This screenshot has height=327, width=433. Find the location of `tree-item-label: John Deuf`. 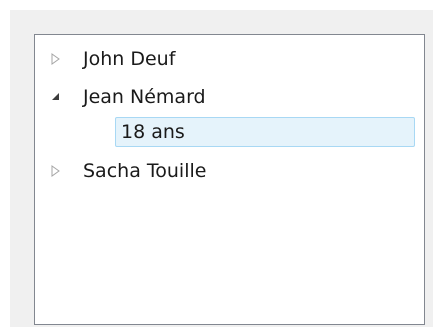

tree-item-label: John Deuf is located at coordinates (129, 59).